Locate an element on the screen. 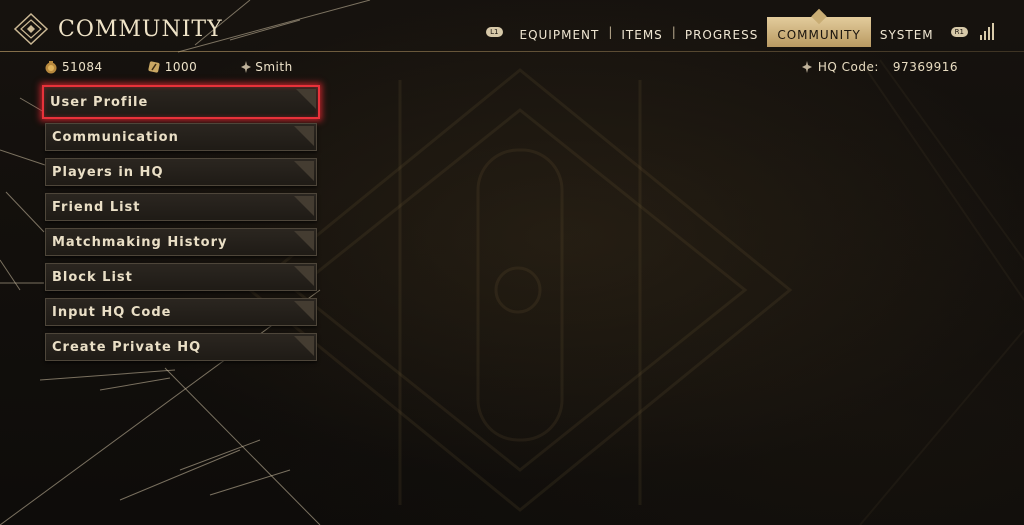 This screenshot has width=1024, height=525. menu-item-label: Friend List is located at coordinates (96, 207).